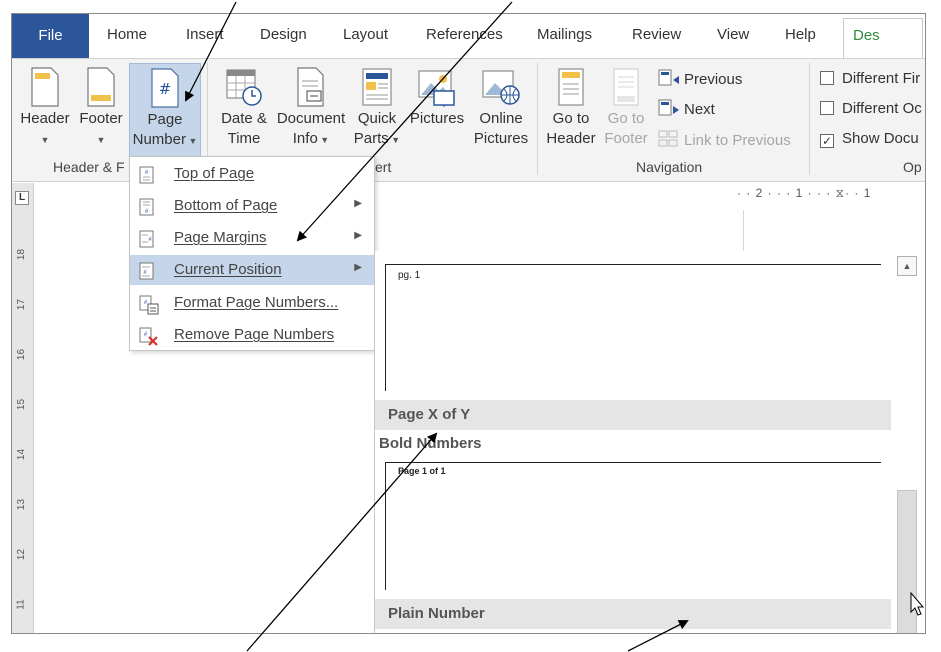  I want to click on different-odd-even-checkbox: Different Oc, so click(871, 108).